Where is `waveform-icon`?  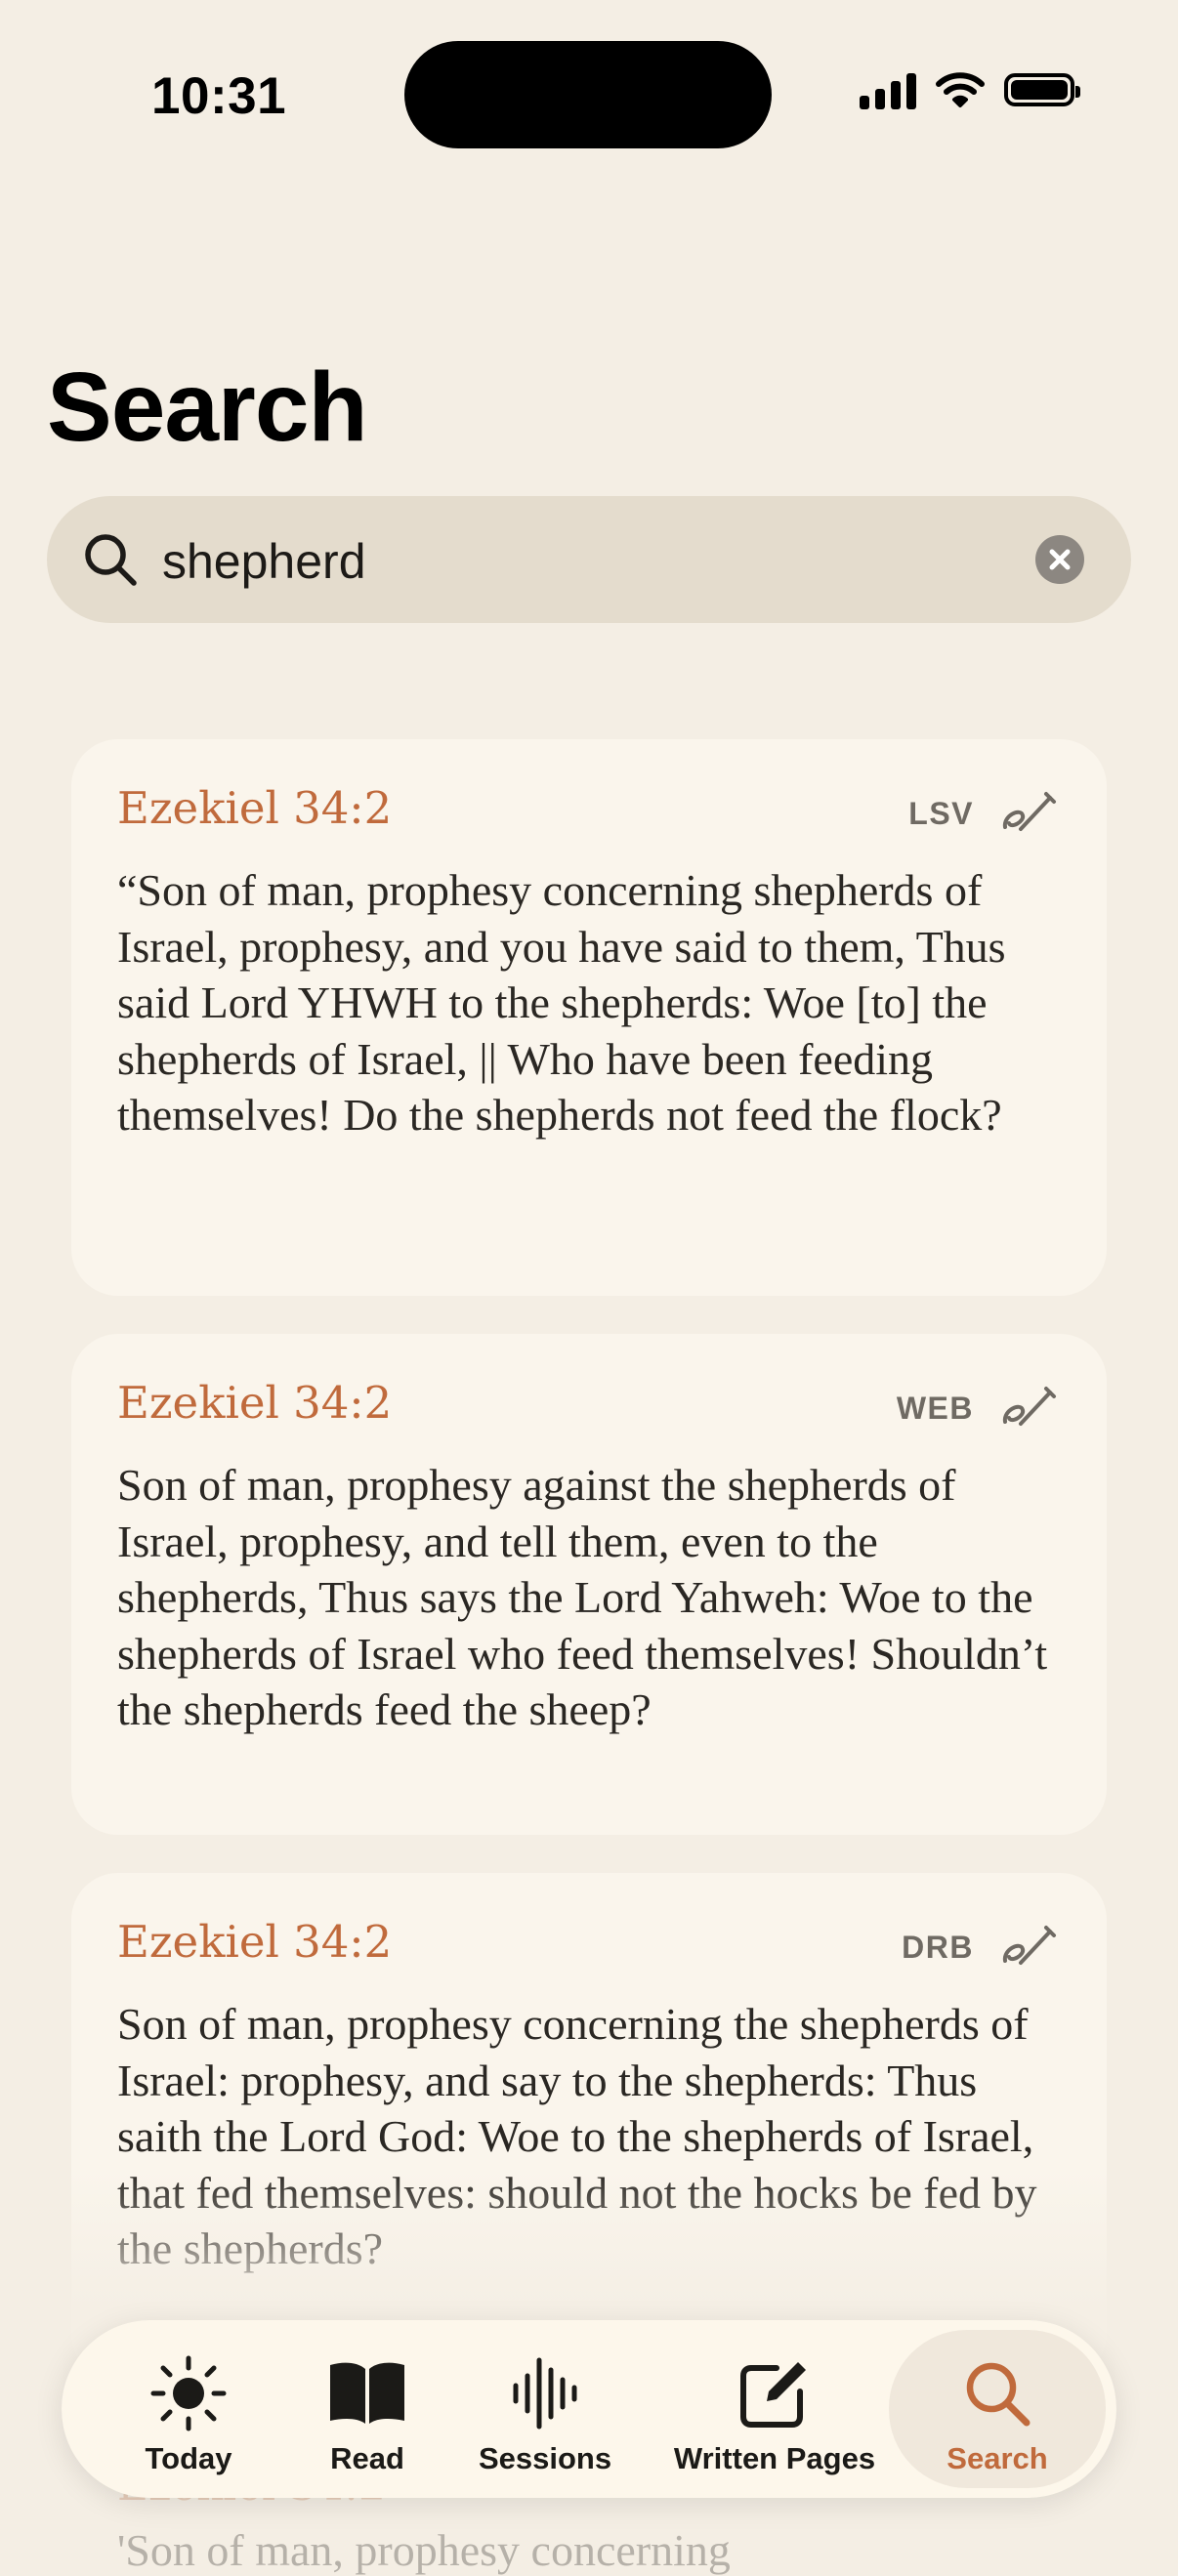 waveform-icon is located at coordinates (545, 2393).